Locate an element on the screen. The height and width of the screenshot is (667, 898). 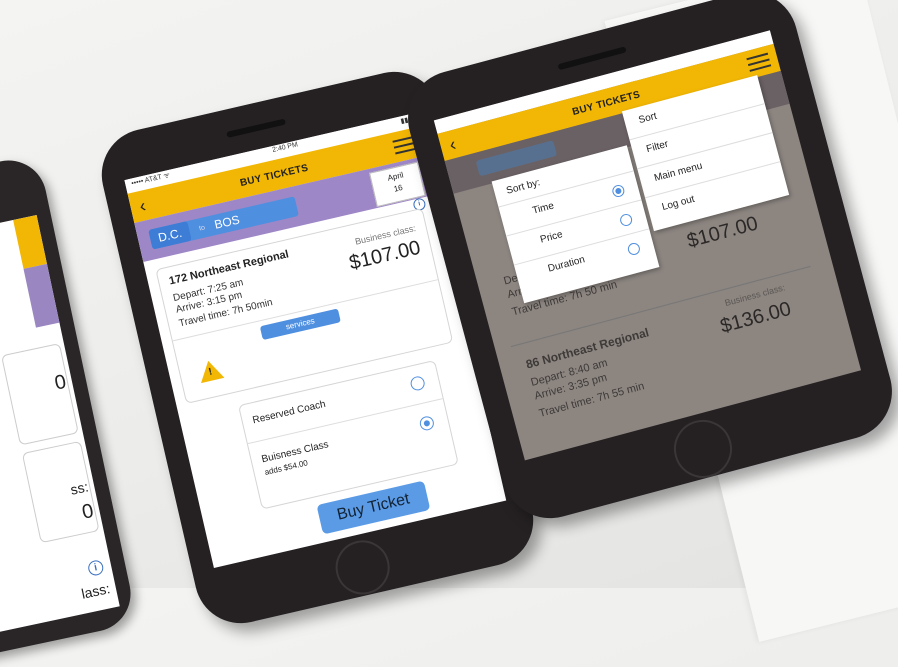
class-fragment: lass: is located at coordinates (95, 591).